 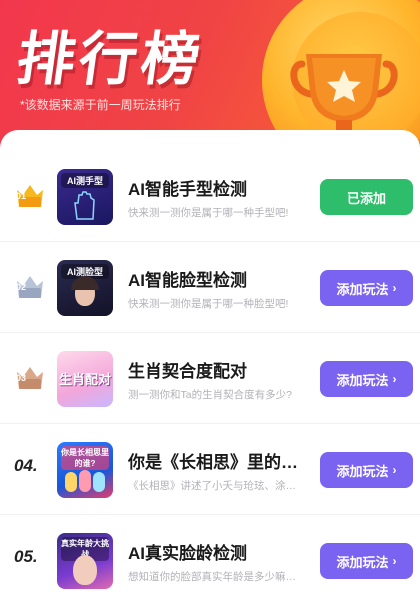 I want to click on item-description: 测一测你和Ta的生肖契合度有多少?, so click(x=210, y=395).